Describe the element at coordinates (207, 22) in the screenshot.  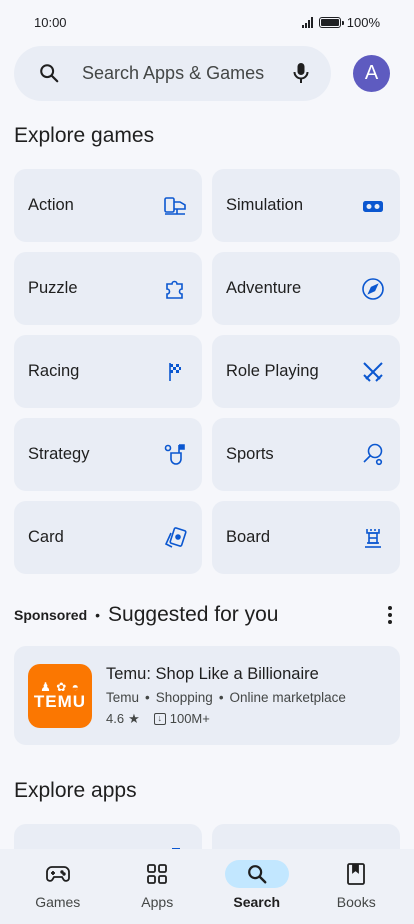
I see `status-bar: 10:00 100%` at that location.